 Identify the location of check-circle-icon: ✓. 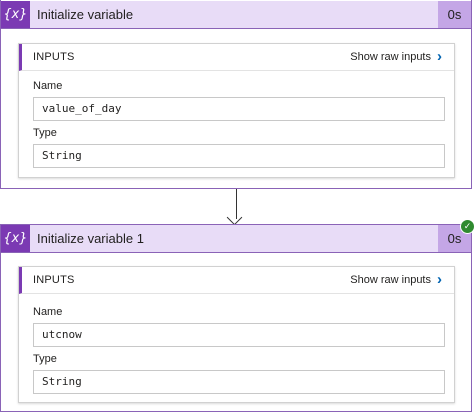
(467, 226).